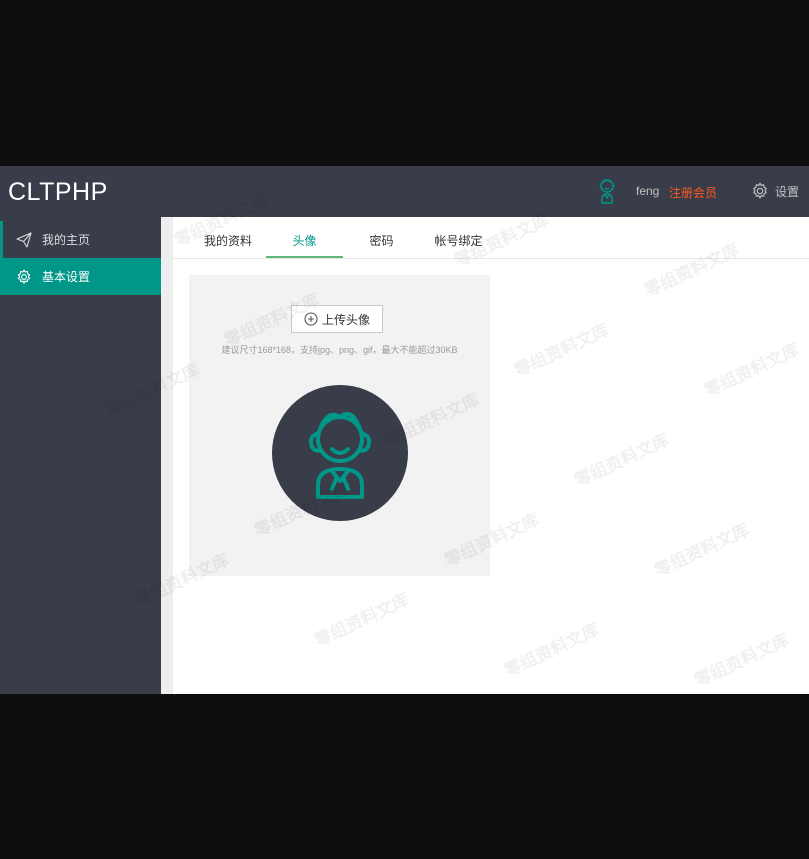 Image resolution: width=809 pixels, height=859 pixels. I want to click on user-avatar-icon, so click(607, 191).